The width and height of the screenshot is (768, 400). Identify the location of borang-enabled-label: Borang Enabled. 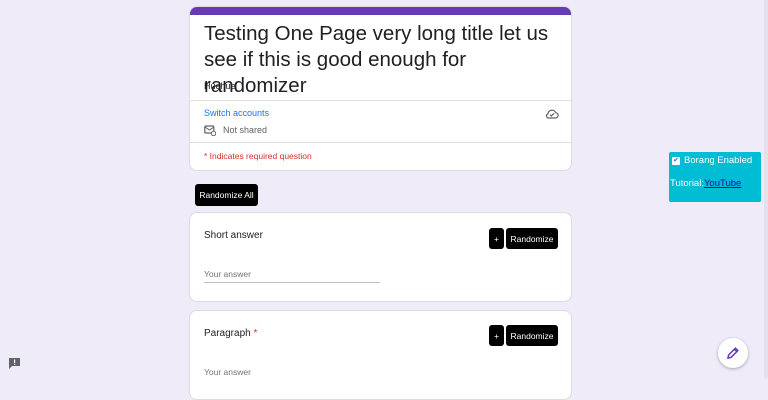
(718, 160).